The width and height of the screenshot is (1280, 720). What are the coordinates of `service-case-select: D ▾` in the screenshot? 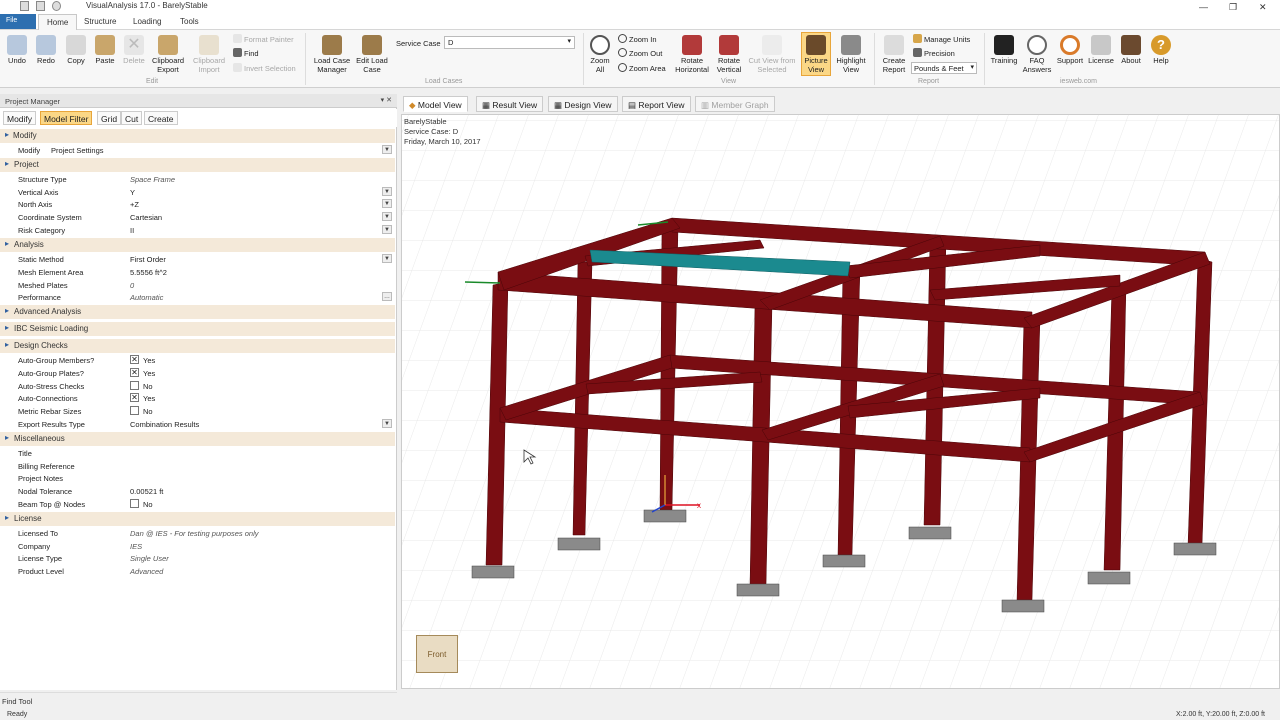 It's located at (509, 42).